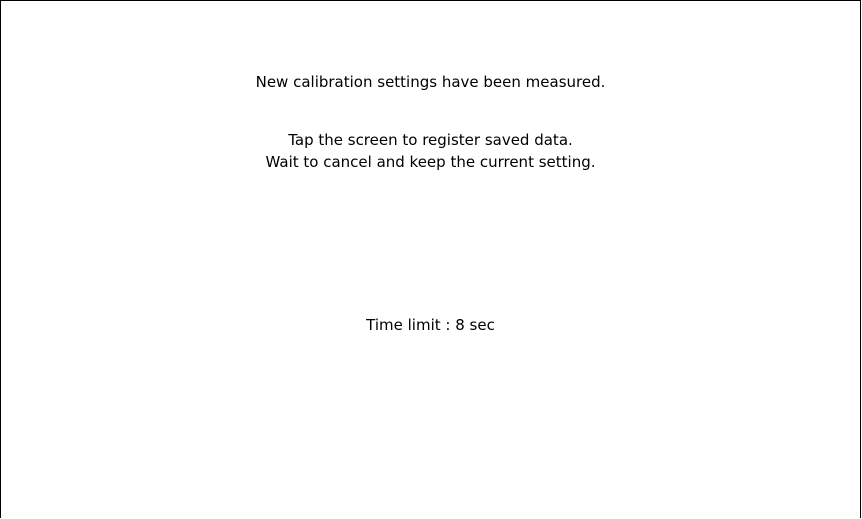 The height and width of the screenshot is (519, 862). Describe the element at coordinates (430, 140) in the screenshot. I see `tap-instruction: Tap the screen to register saved data.` at that location.